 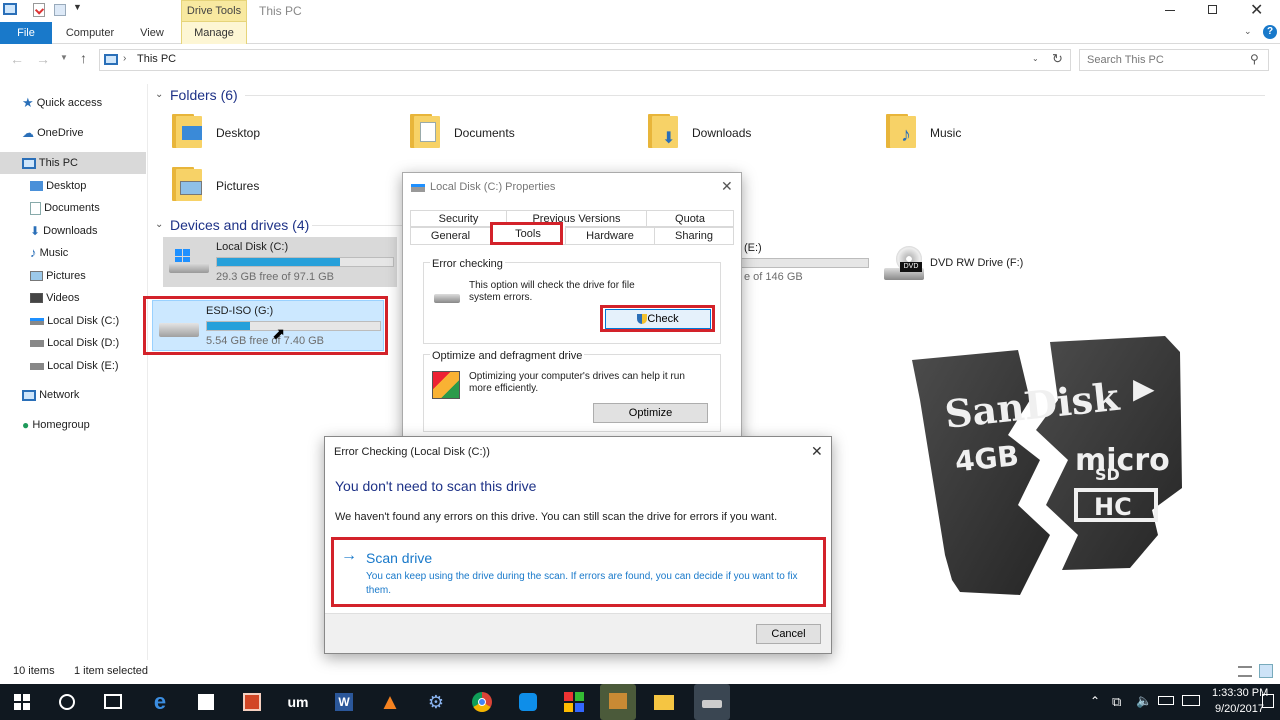 What do you see at coordinates (83, 343) in the screenshot?
I see `nav-label: Local Disk (D:)` at bounding box center [83, 343].